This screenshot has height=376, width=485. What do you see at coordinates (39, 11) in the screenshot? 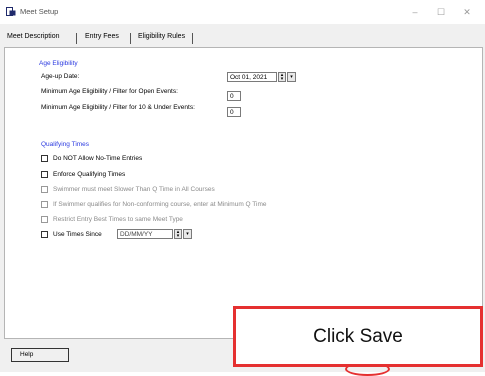
I see `window-title: Meet Setup` at bounding box center [39, 11].